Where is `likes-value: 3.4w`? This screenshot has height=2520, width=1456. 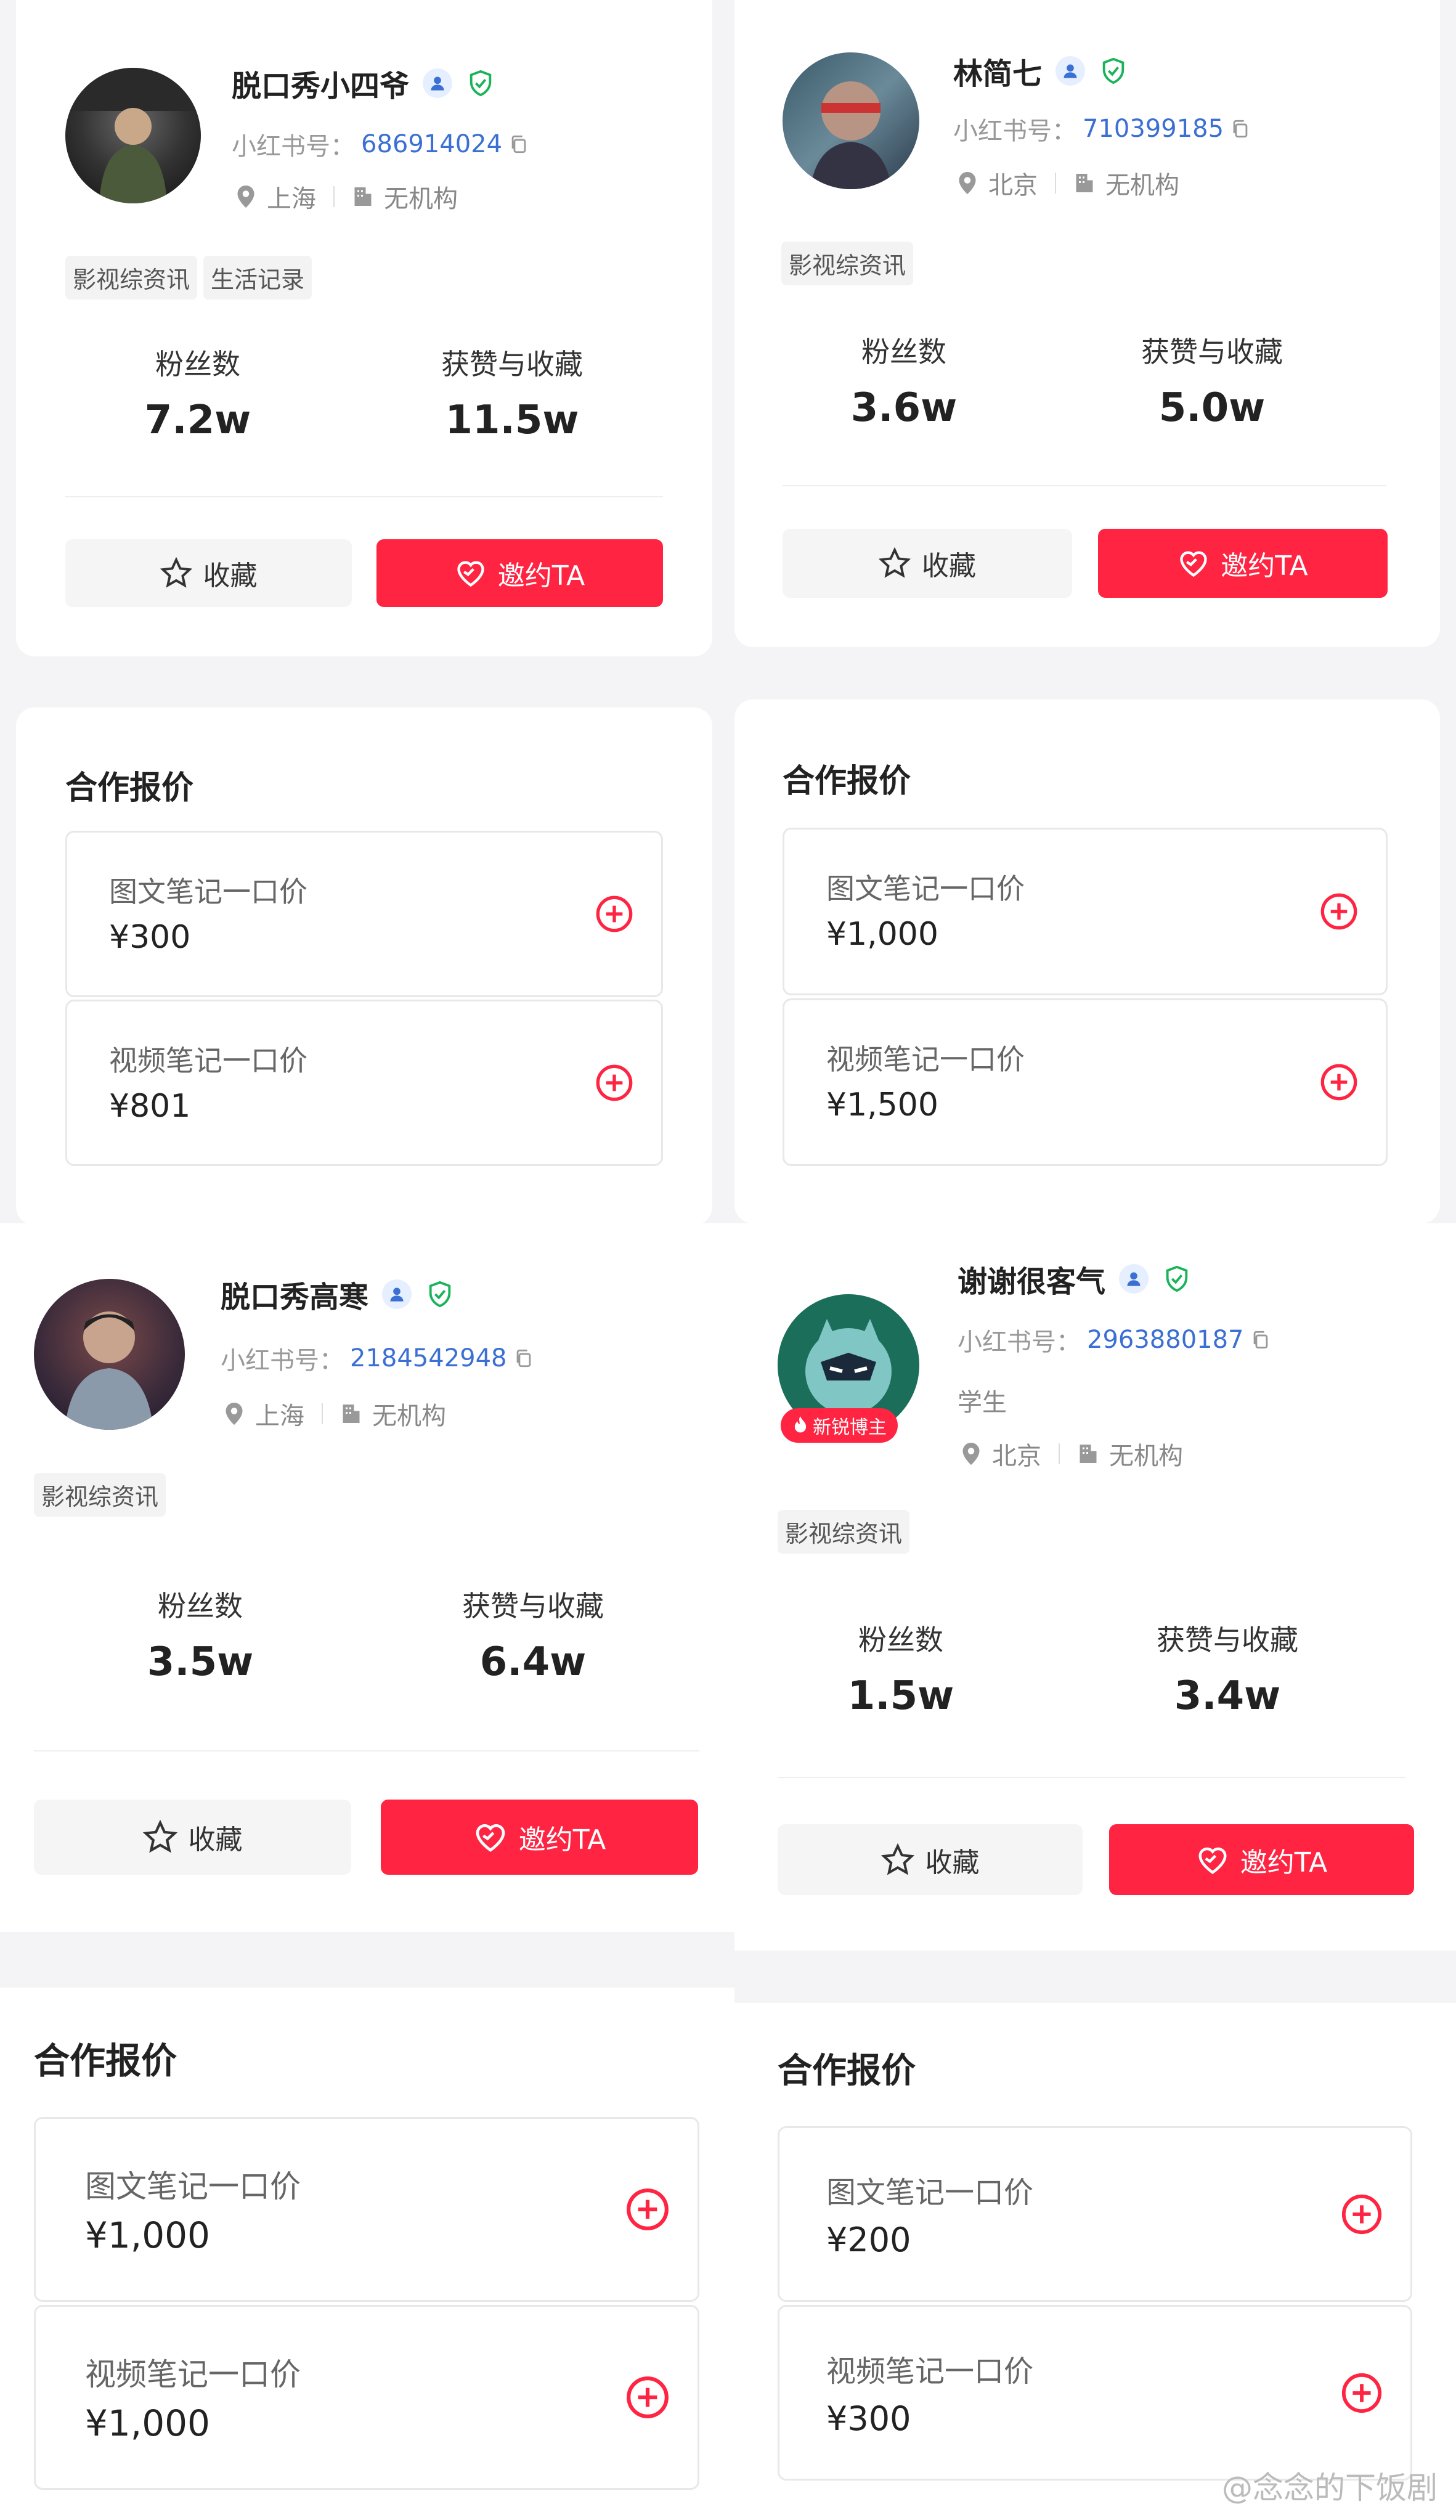
likes-value: 3.4w is located at coordinates (1227, 1696).